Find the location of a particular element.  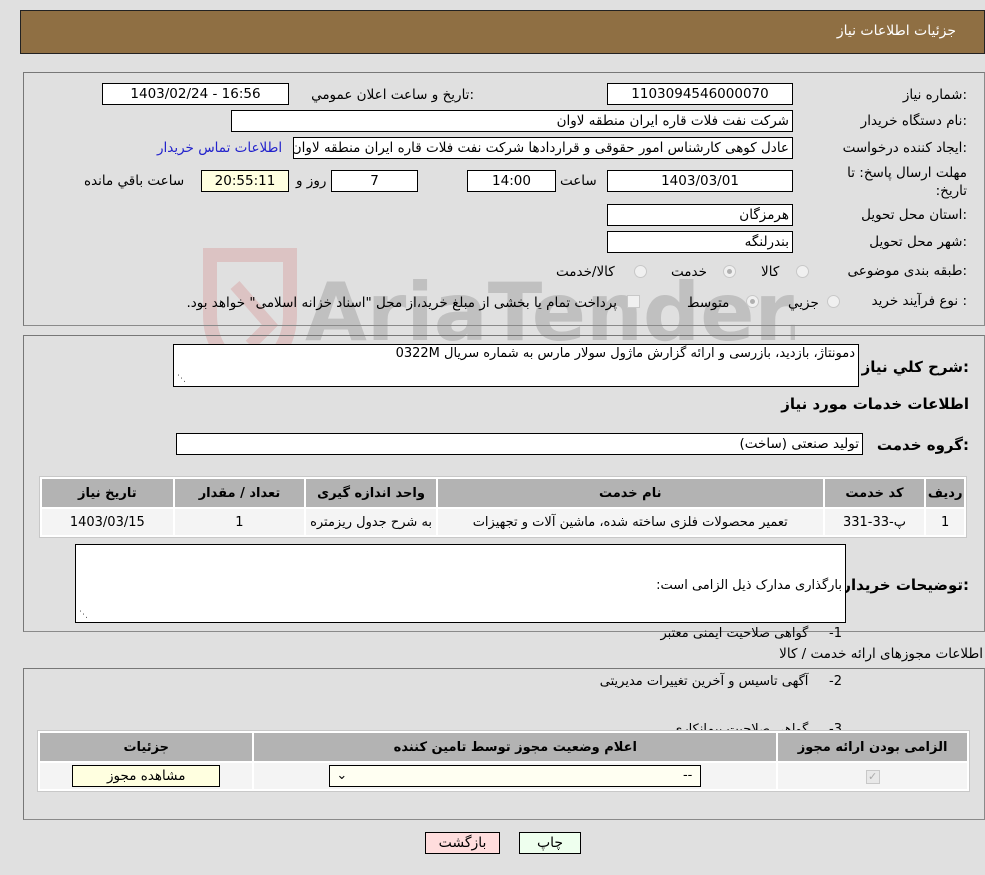

buyer-org-label: نام دستگاه خریدار: is located at coordinates (913, 121).